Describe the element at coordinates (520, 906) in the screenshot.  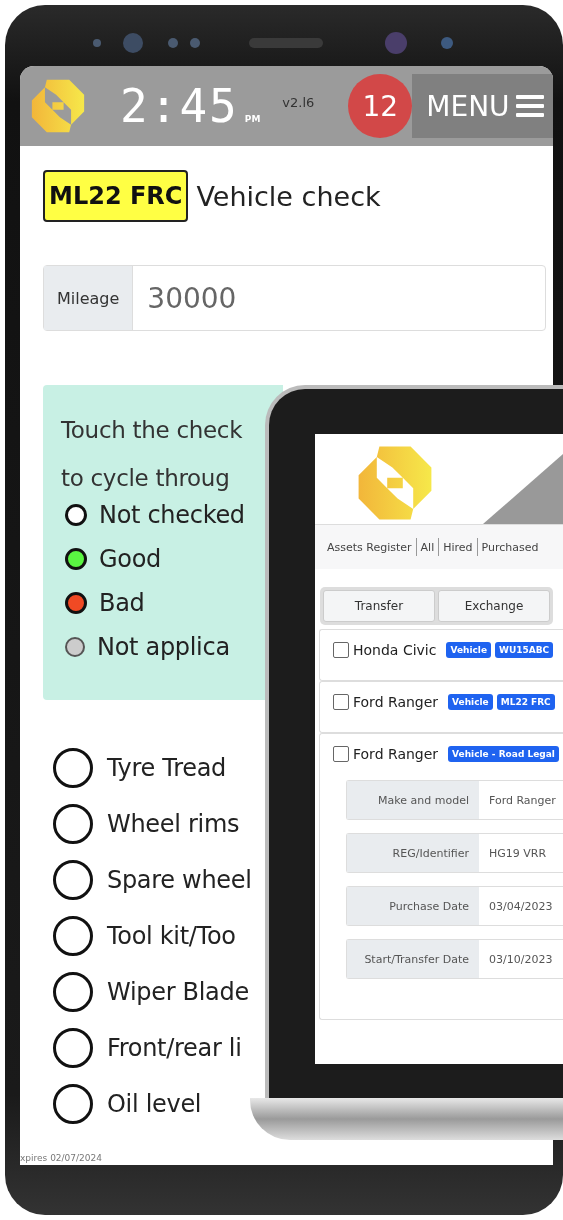
I see `field-value: 03/04/2023` at that location.